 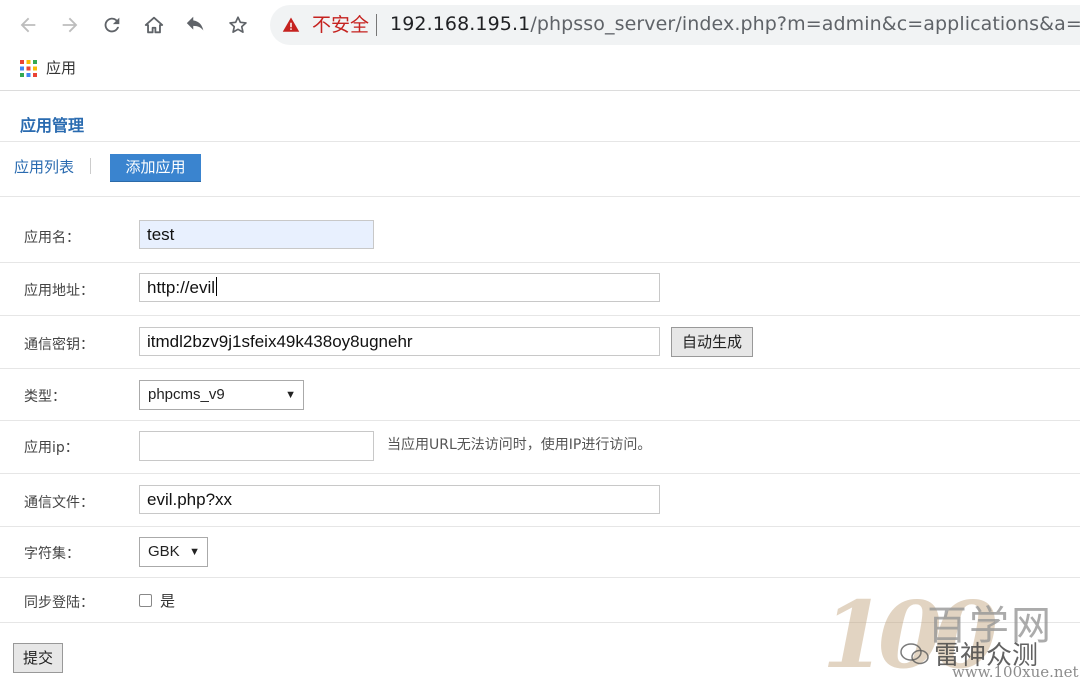 What do you see at coordinates (90, 166) in the screenshot?
I see `tab-divider` at bounding box center [90, 166].